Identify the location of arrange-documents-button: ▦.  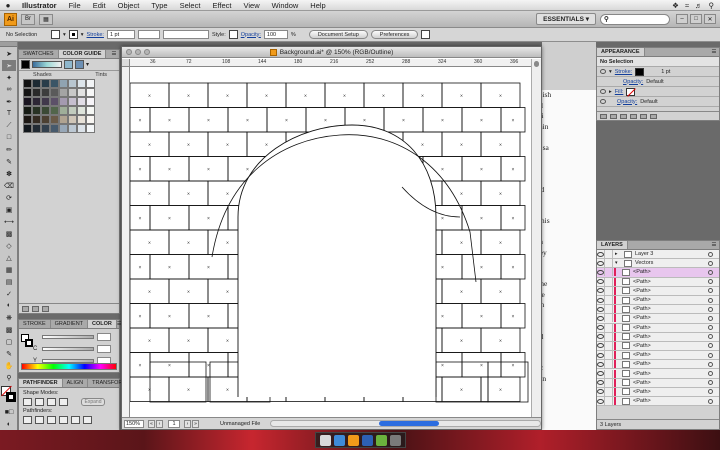
(46, 19).